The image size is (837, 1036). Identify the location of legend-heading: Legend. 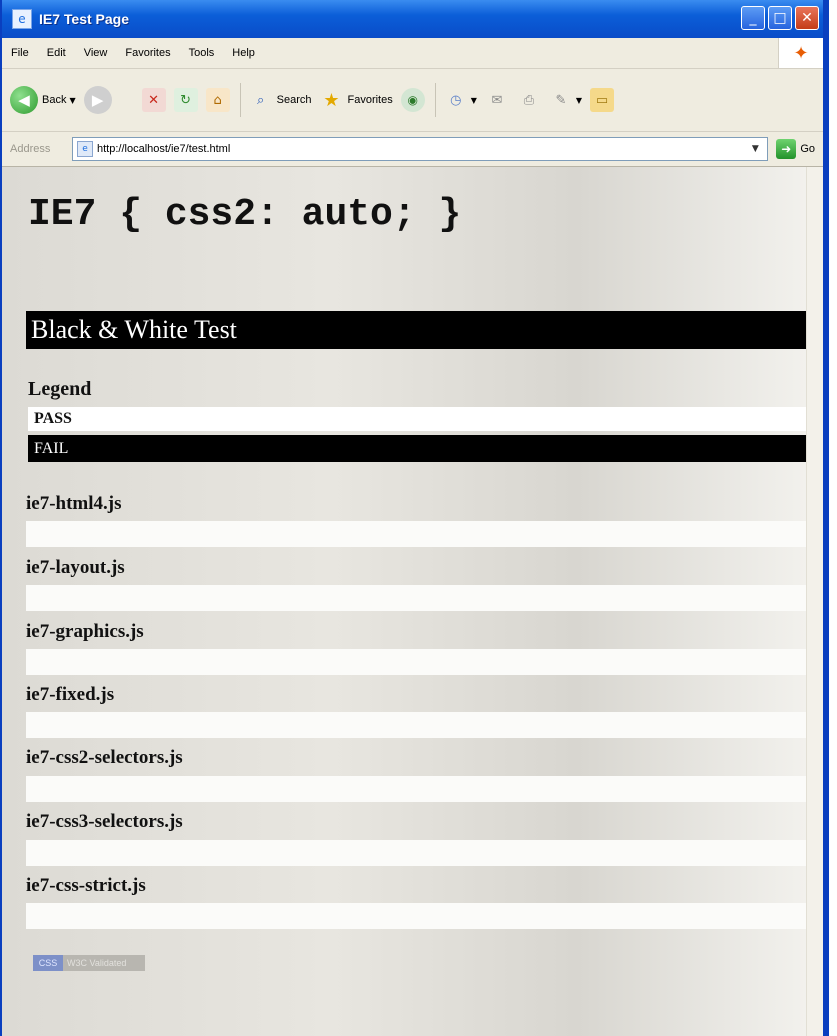
(60, 389).